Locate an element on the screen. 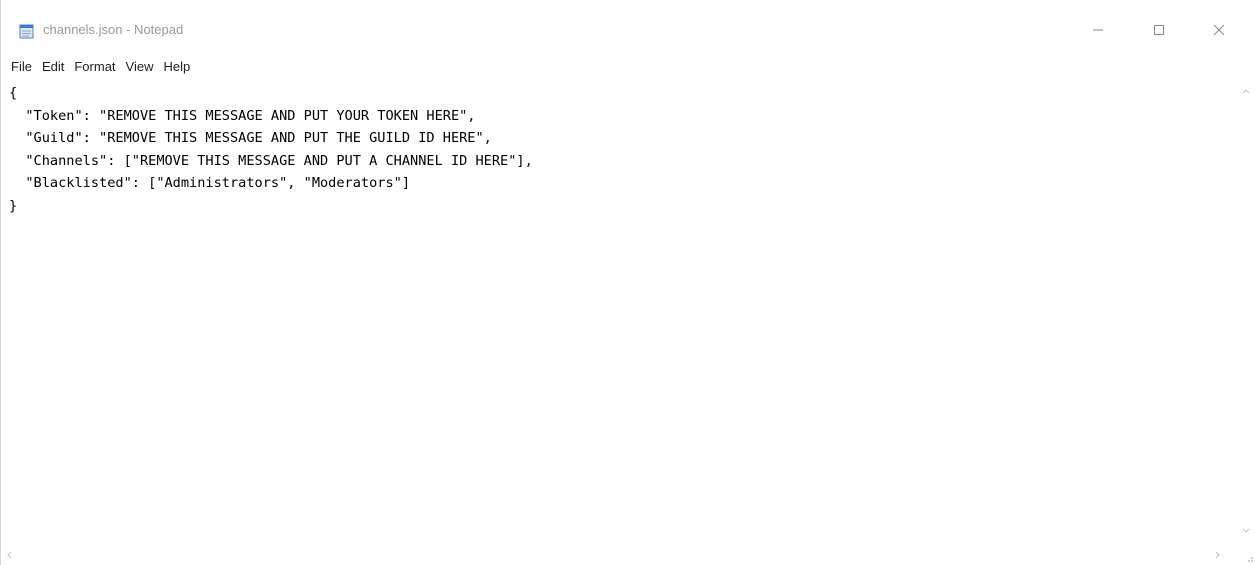 This screenshot has width=1255, height=565. maximize-button is located at coordinates (1159, 30).